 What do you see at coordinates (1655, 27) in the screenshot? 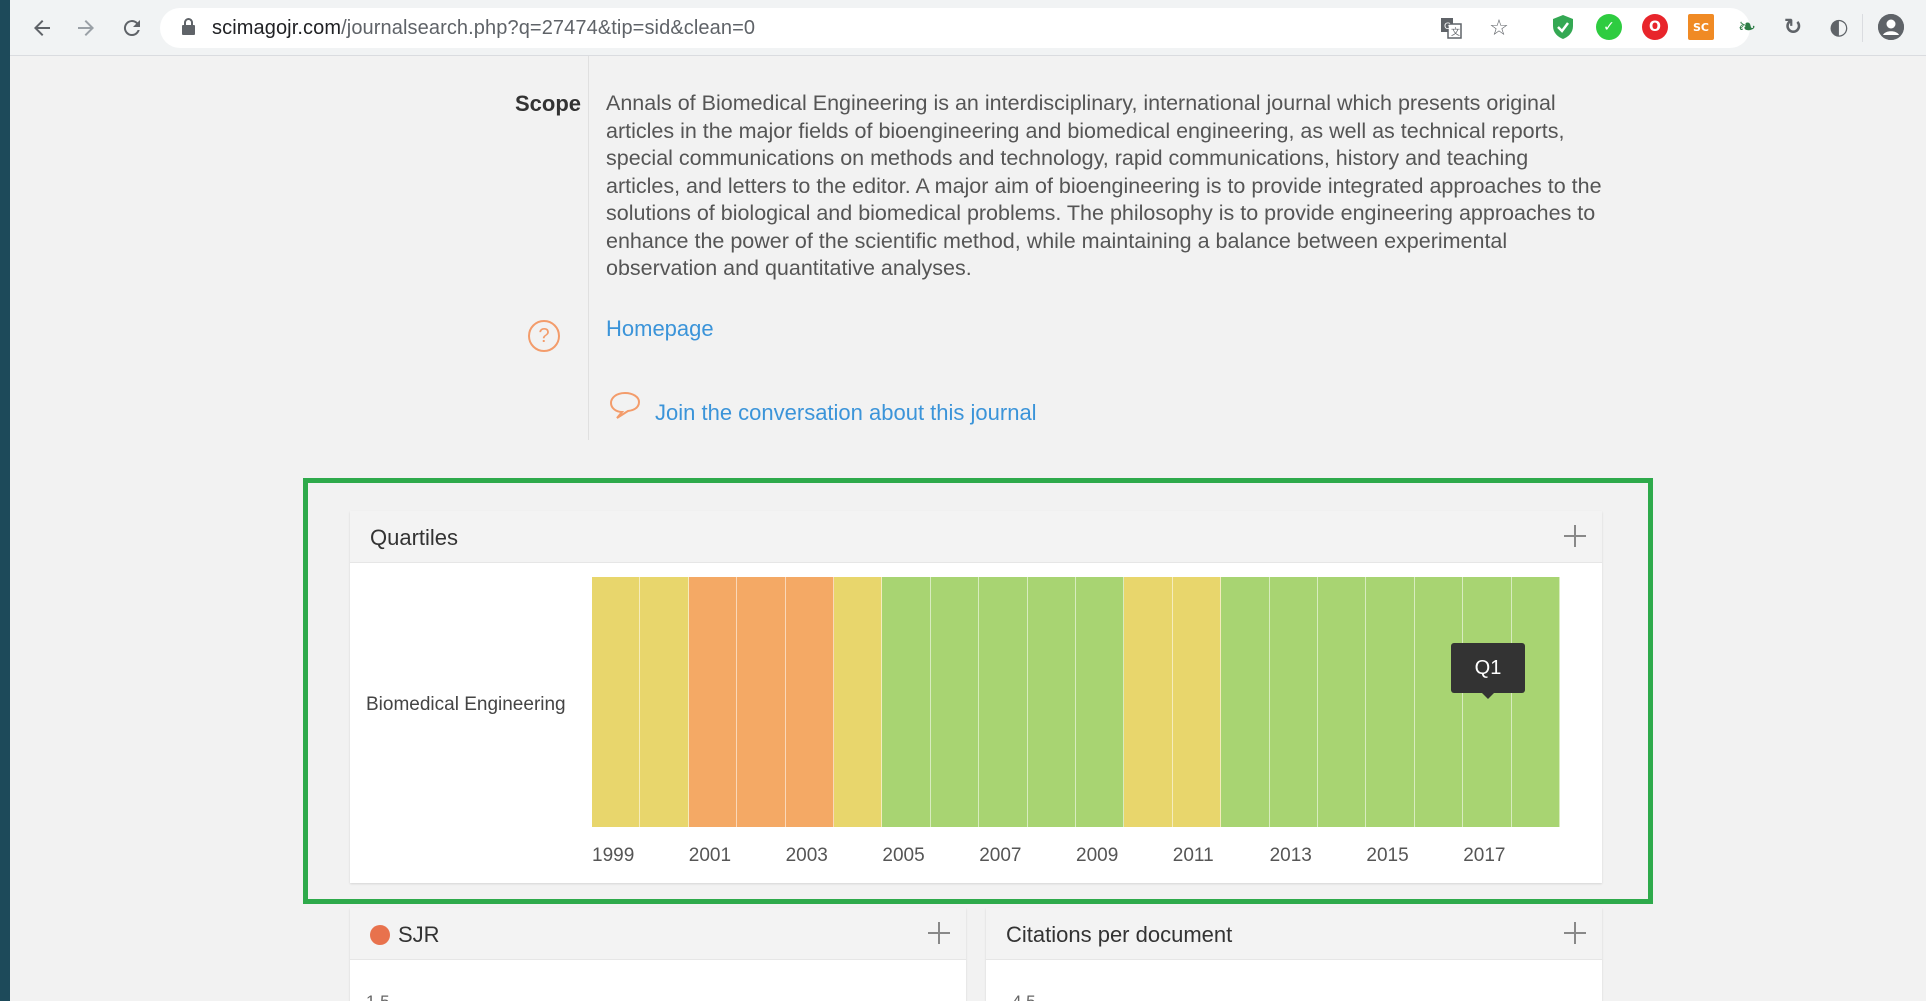
I see `opera-extension-icon: O` at bounding box center [1655, 27].